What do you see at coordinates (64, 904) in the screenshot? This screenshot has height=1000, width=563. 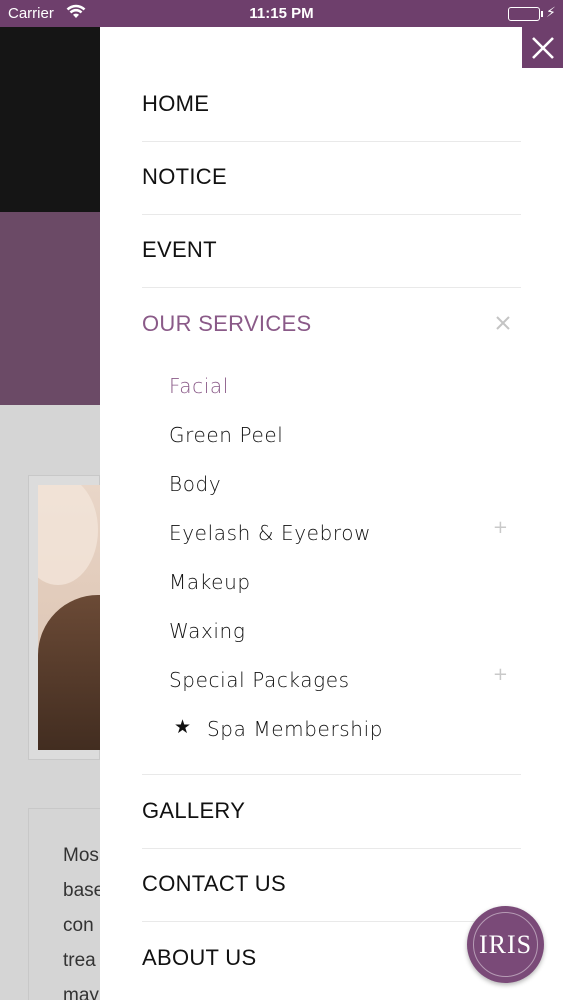 I see `intro-text-box: Mos base con trea may` at bounding box center [64, 904].